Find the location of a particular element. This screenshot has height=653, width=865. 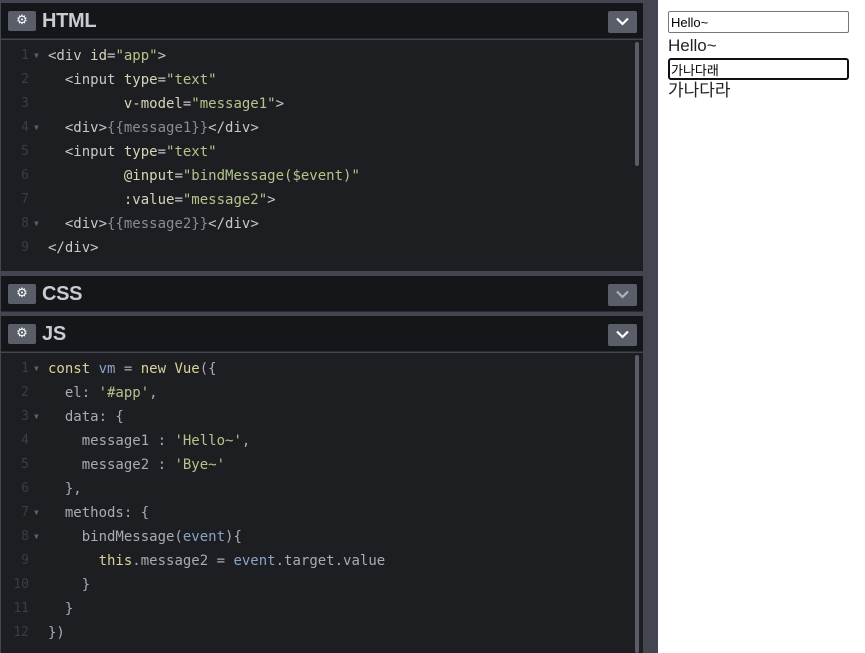

code-line: 9 </div> is located at coordinates (316, 248).